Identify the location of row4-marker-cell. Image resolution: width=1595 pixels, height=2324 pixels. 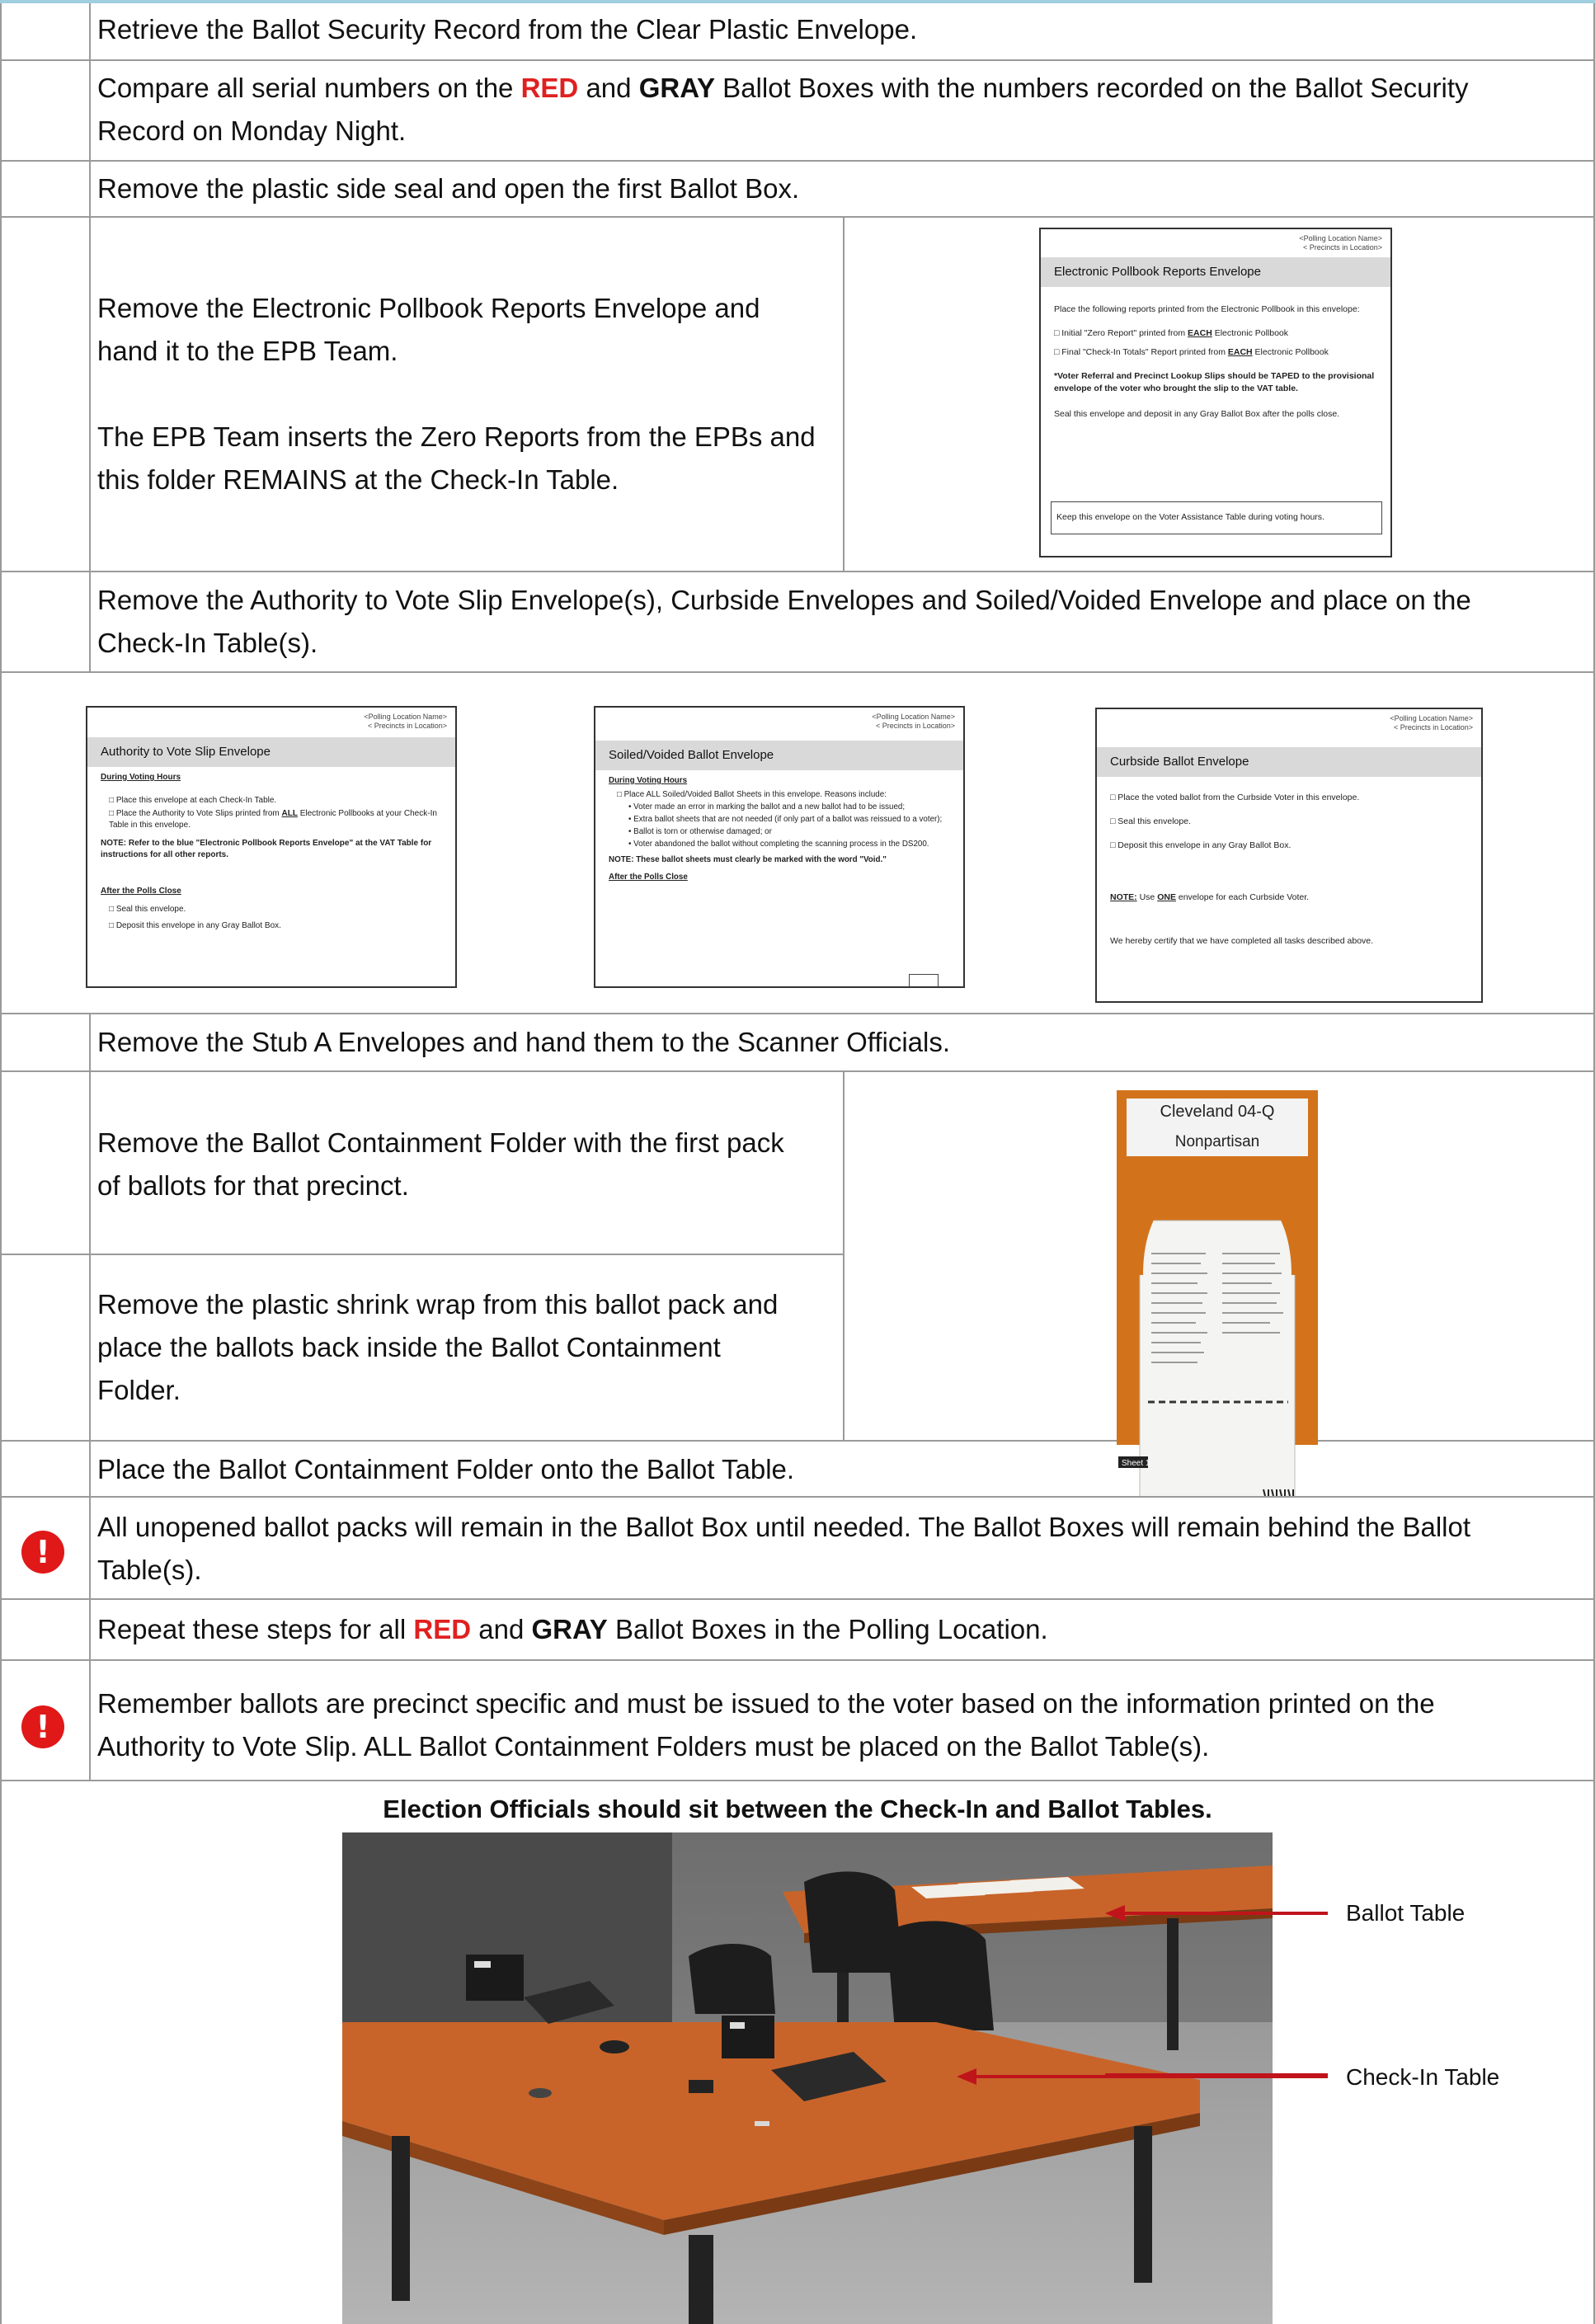
(45, 394).